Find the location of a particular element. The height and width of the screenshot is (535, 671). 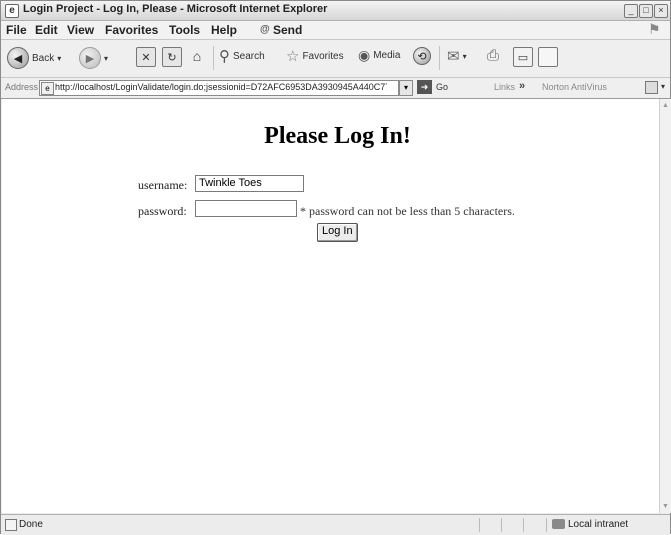

home-button: ⌂ is located at coordinates (197, 56).